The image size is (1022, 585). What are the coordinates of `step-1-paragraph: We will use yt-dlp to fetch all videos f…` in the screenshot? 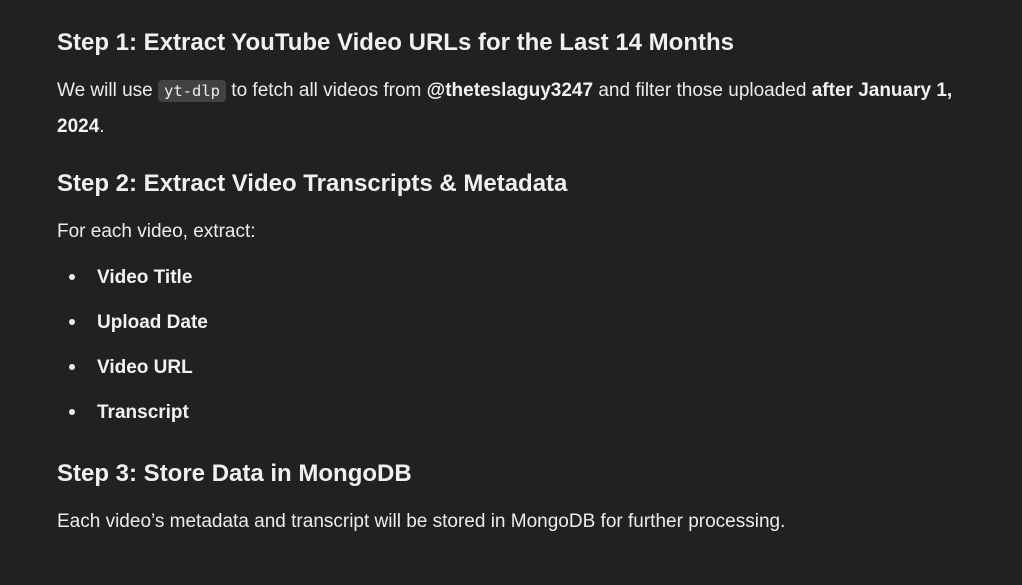 It's located at (522, 109).